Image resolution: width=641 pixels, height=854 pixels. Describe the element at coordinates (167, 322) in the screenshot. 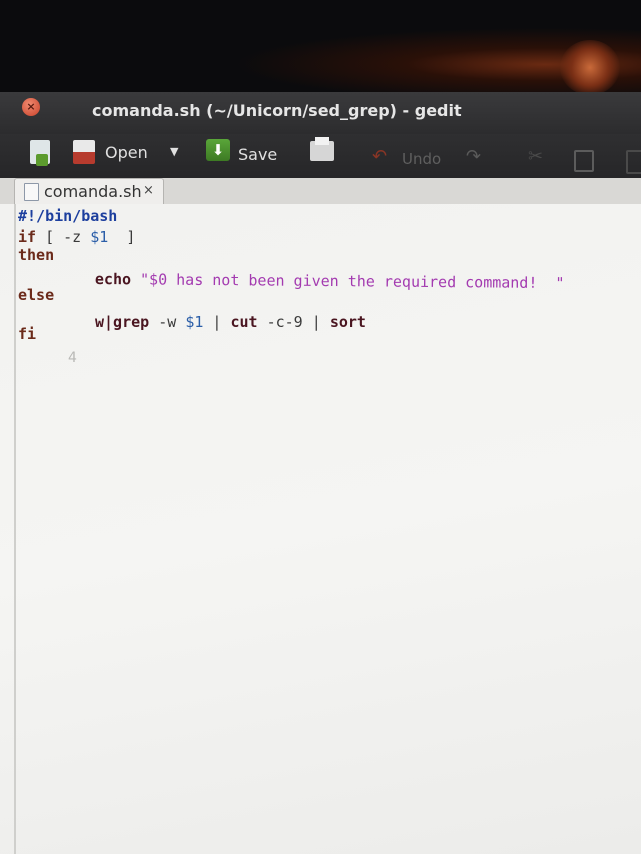

I see `grep-flags: -w` at that location.